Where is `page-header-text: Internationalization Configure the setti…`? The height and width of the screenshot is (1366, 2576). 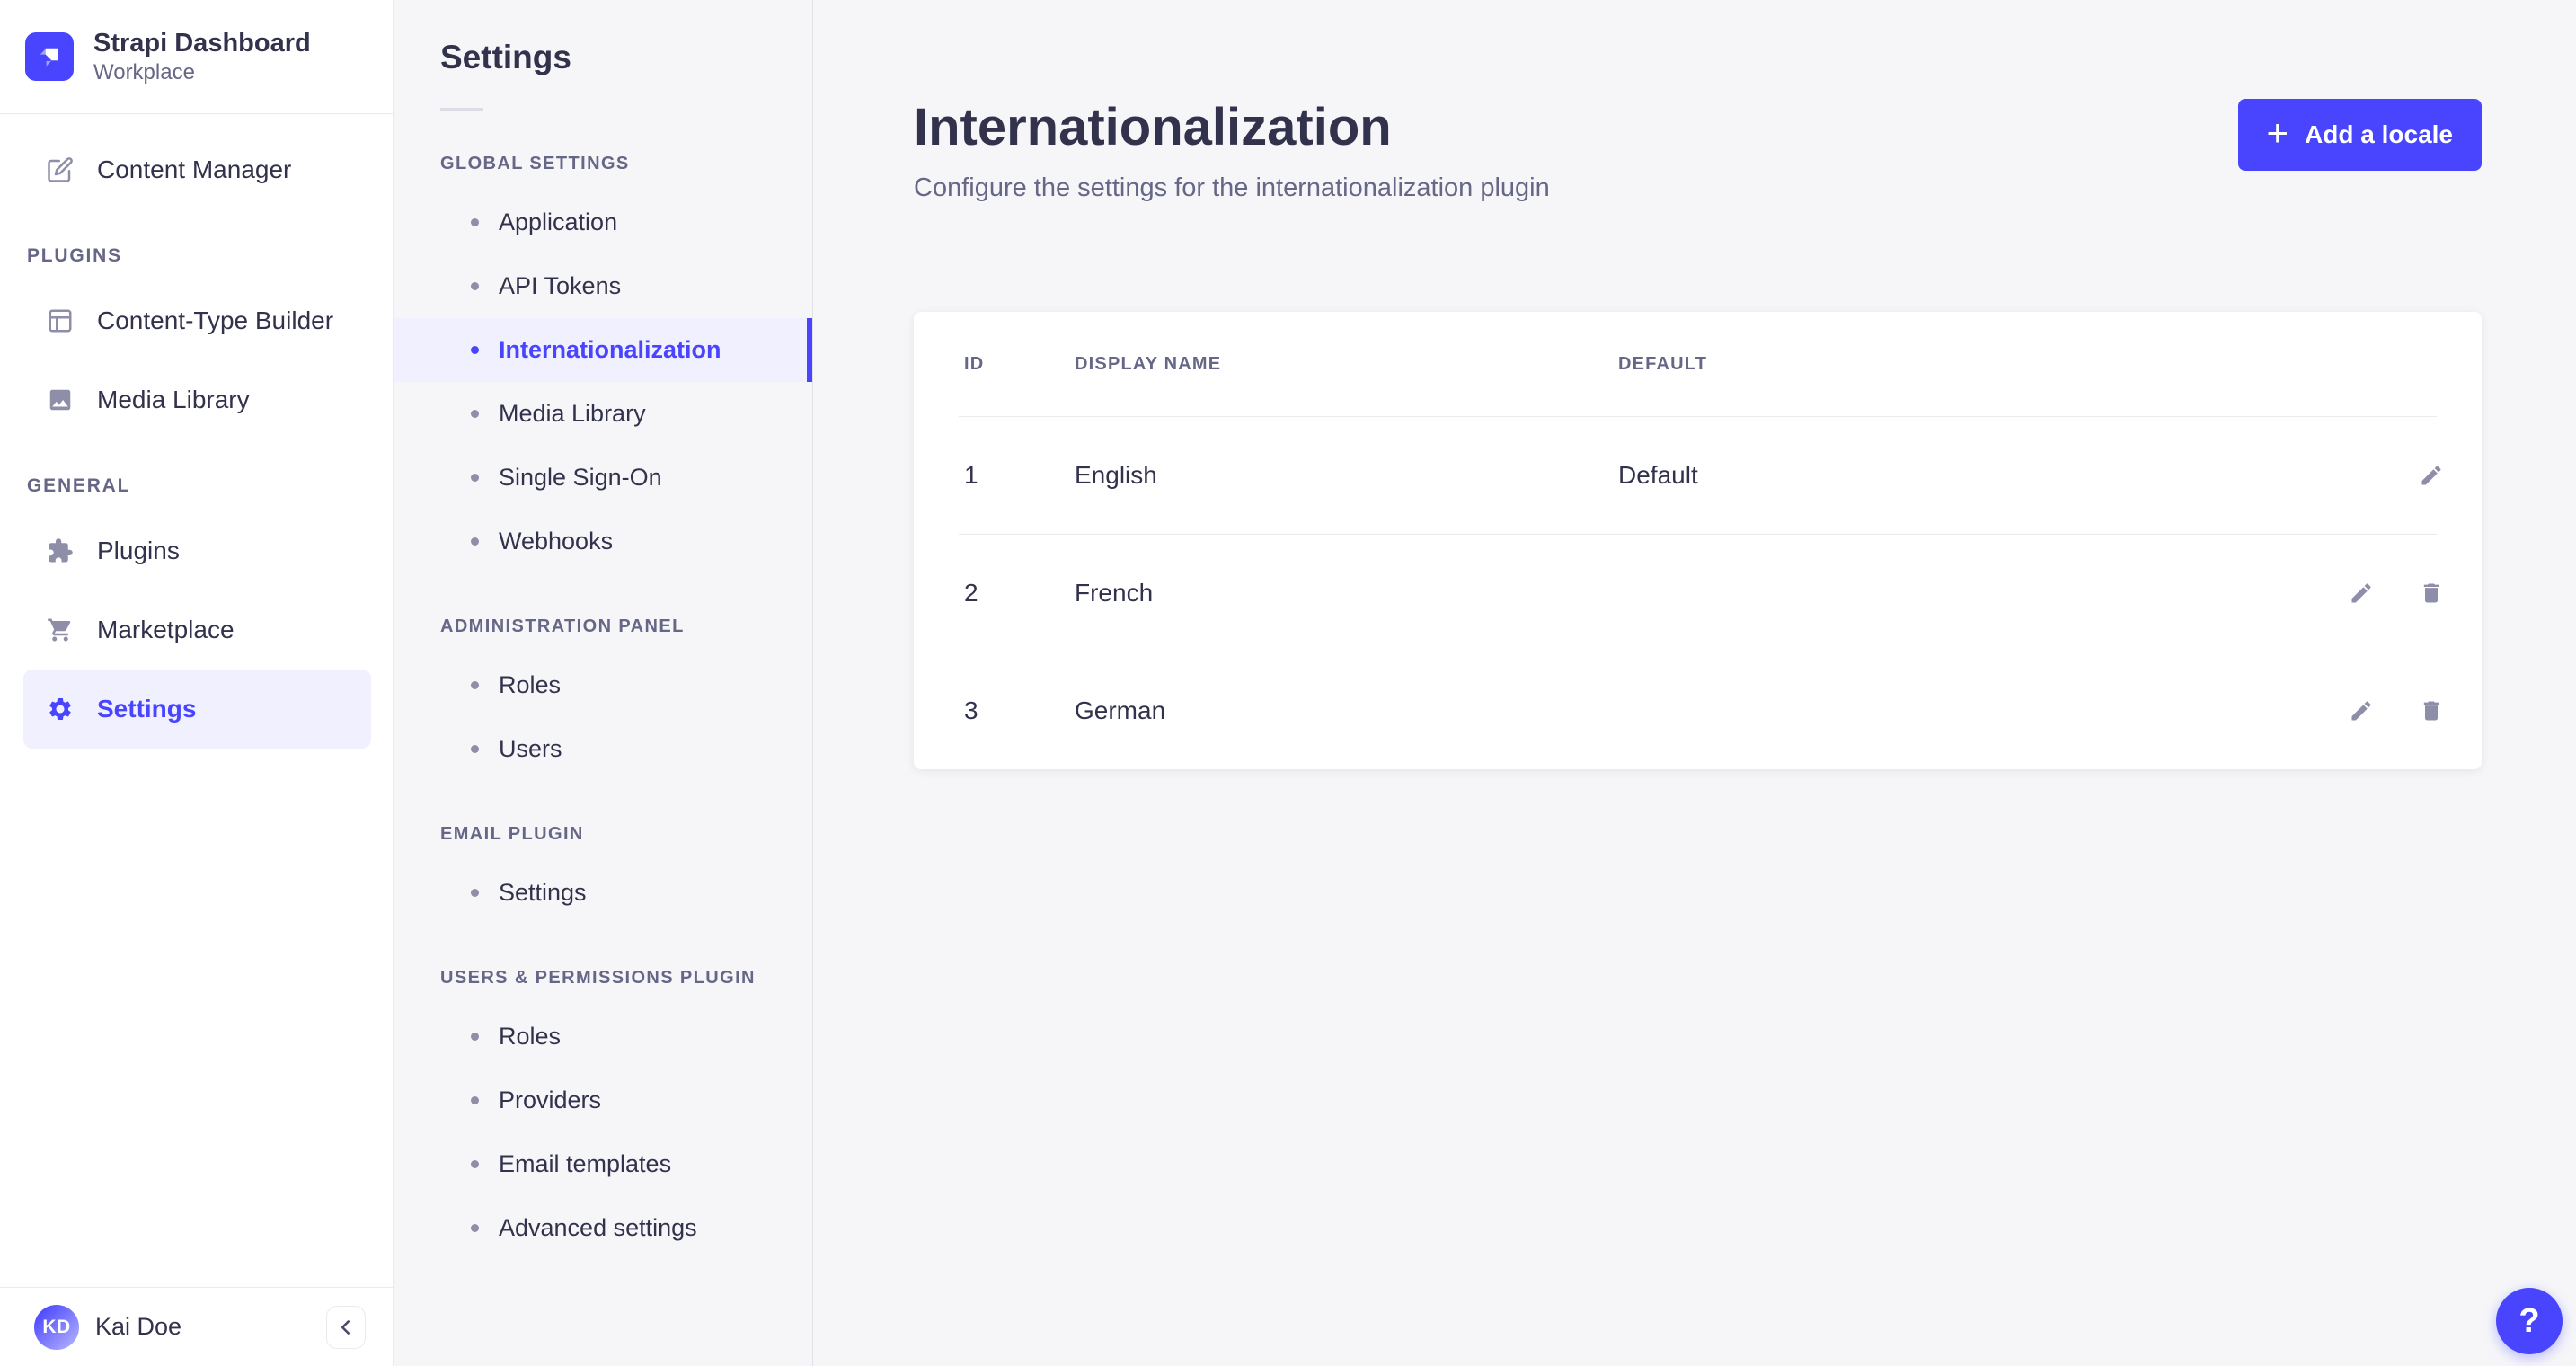 page-header-text: Internationalization Configure the setti… is located at coordinates (1232, 150).